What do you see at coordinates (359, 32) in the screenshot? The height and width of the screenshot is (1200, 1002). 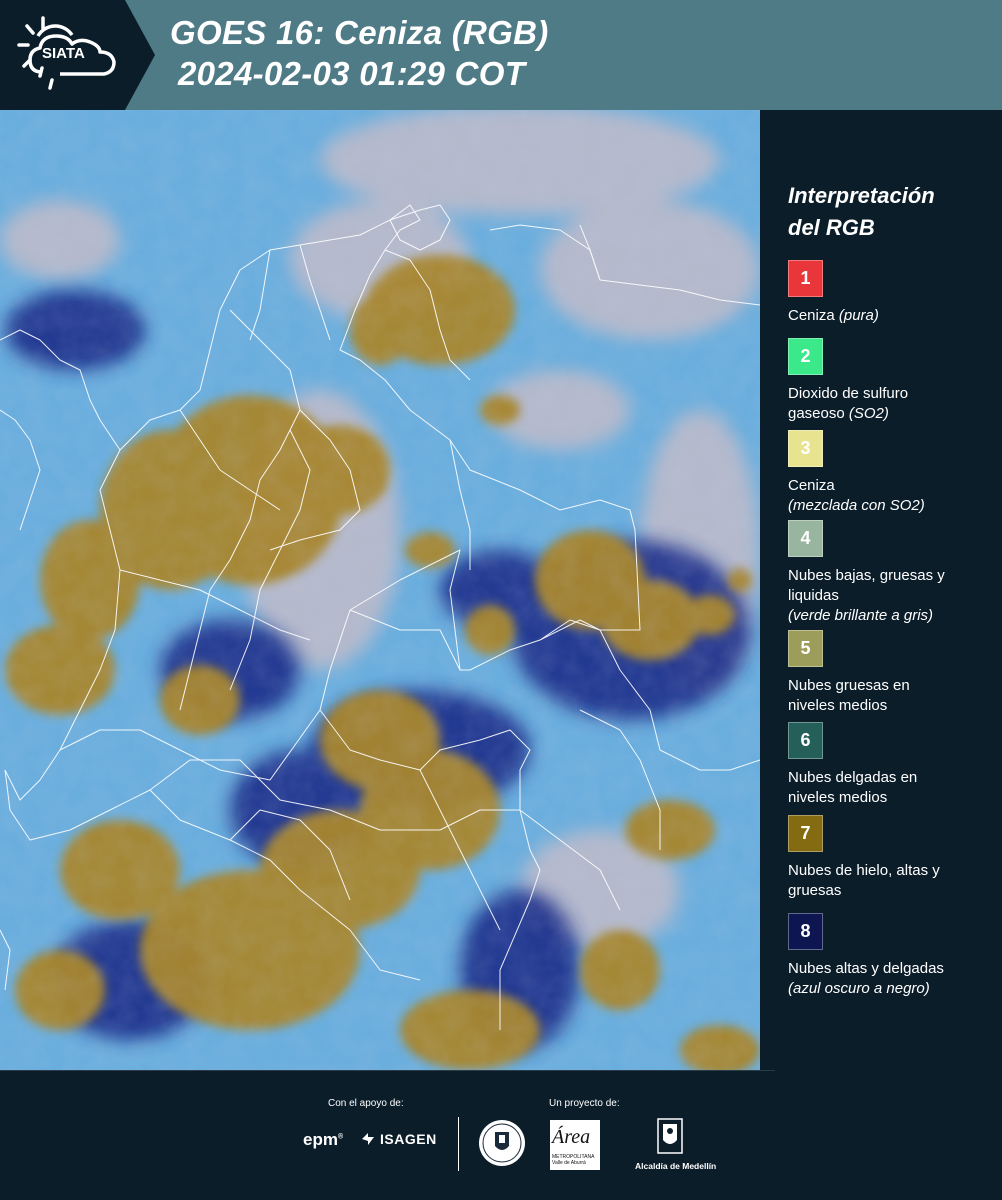 I see `map-title: GOES 16: Ceniza (RGB)` at bounding box center [359, 32].